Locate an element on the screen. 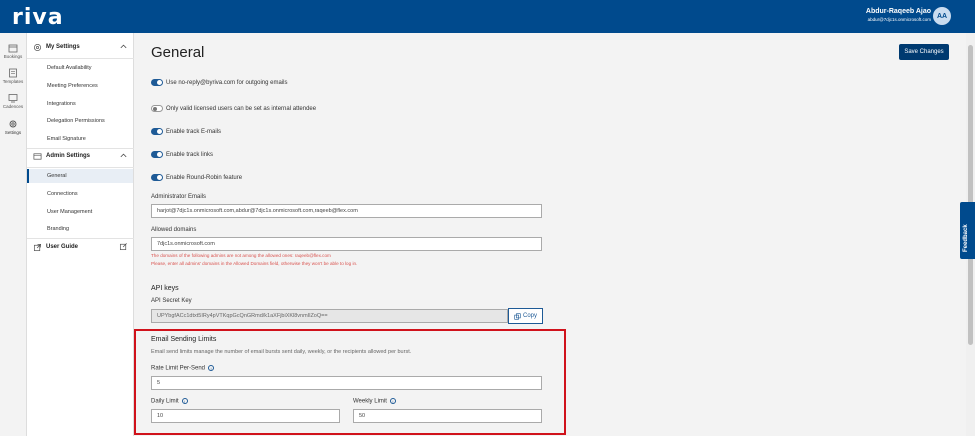 The height and width of the screenshot is (436, 975). copy-button: Copy is located at coordinates (525, 316).